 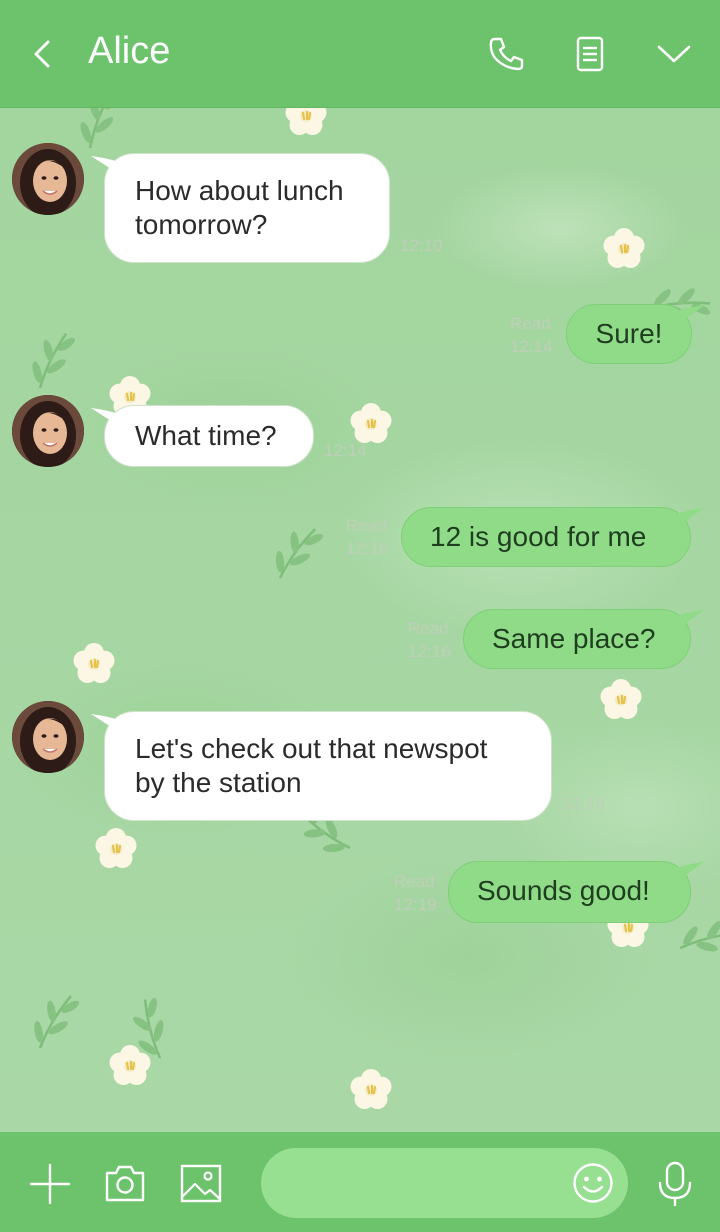 What do you see at coordinates (538, 536) in the screenshot?
I see `message-text: 12 is good for me` at bounding box center [538, 536].